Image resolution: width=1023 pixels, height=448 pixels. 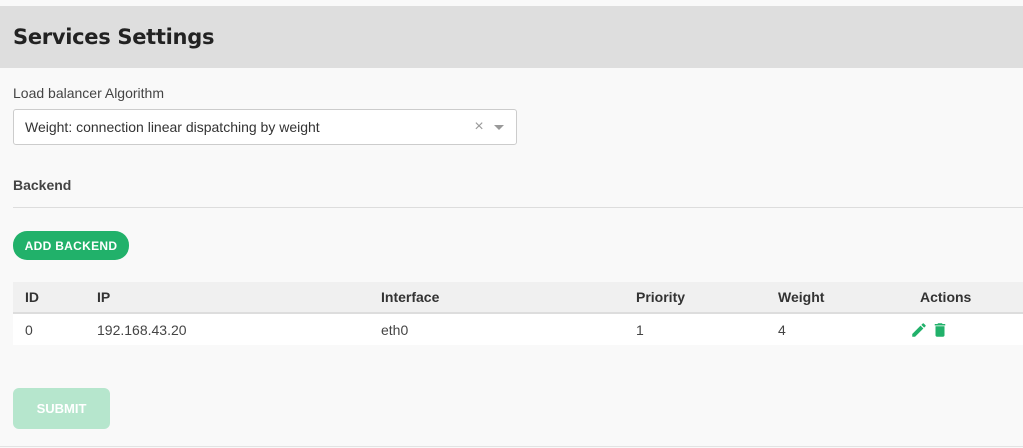 What do you see at coordinates (410, 297) in the screenshot?
I see `column-header-interface: Interface` at bounding box center [410, 297].